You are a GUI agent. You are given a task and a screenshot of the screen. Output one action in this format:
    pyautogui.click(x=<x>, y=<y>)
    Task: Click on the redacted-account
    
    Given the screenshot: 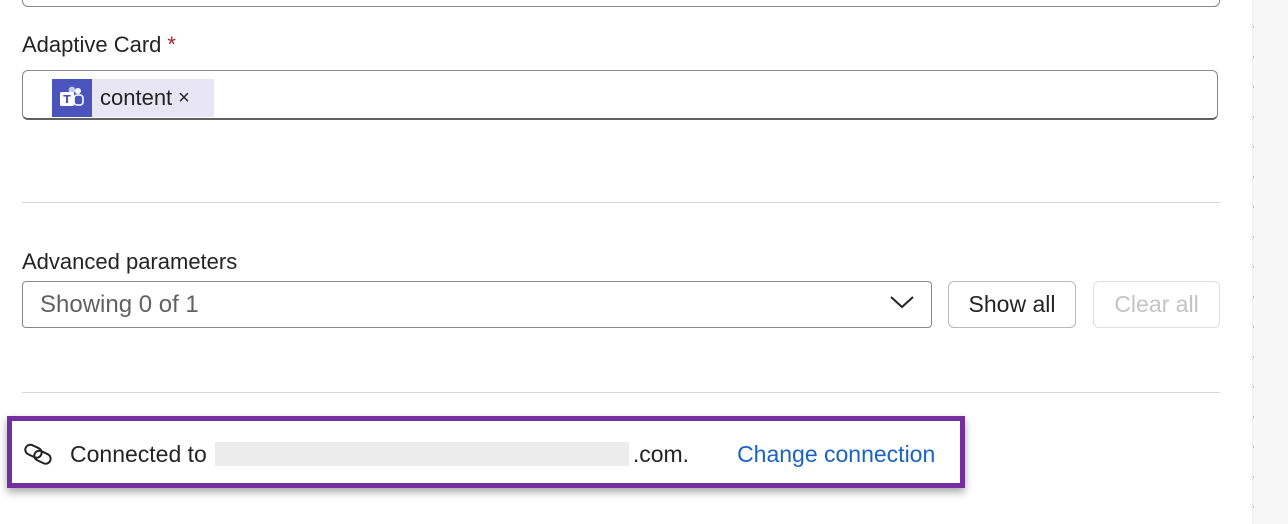 What is the action you would take?
    pyautogui.click(x=421, y=454)
    